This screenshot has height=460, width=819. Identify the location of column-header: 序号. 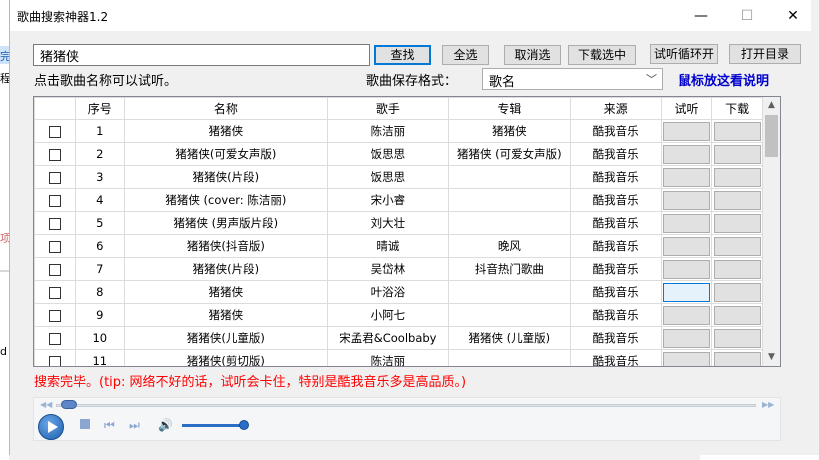
(100, 108).